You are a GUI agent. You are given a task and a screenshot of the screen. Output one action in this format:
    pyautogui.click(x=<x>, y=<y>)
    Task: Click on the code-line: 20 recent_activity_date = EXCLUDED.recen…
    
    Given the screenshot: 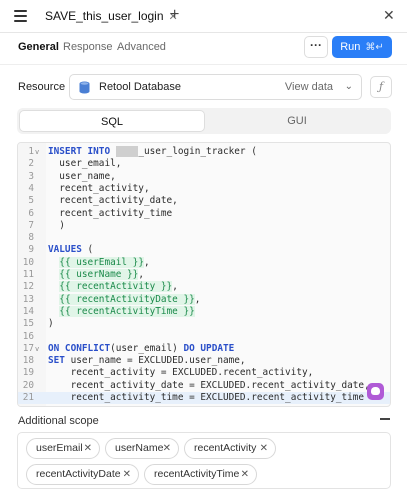 What is the action you would take?
    pyautogui.click(x=196, y=385)
    